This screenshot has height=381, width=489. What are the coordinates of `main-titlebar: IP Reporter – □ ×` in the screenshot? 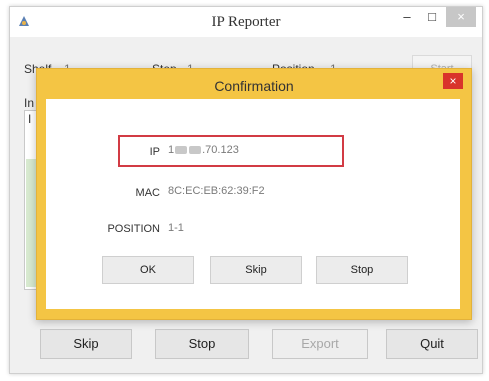 It's located at (246, 22).